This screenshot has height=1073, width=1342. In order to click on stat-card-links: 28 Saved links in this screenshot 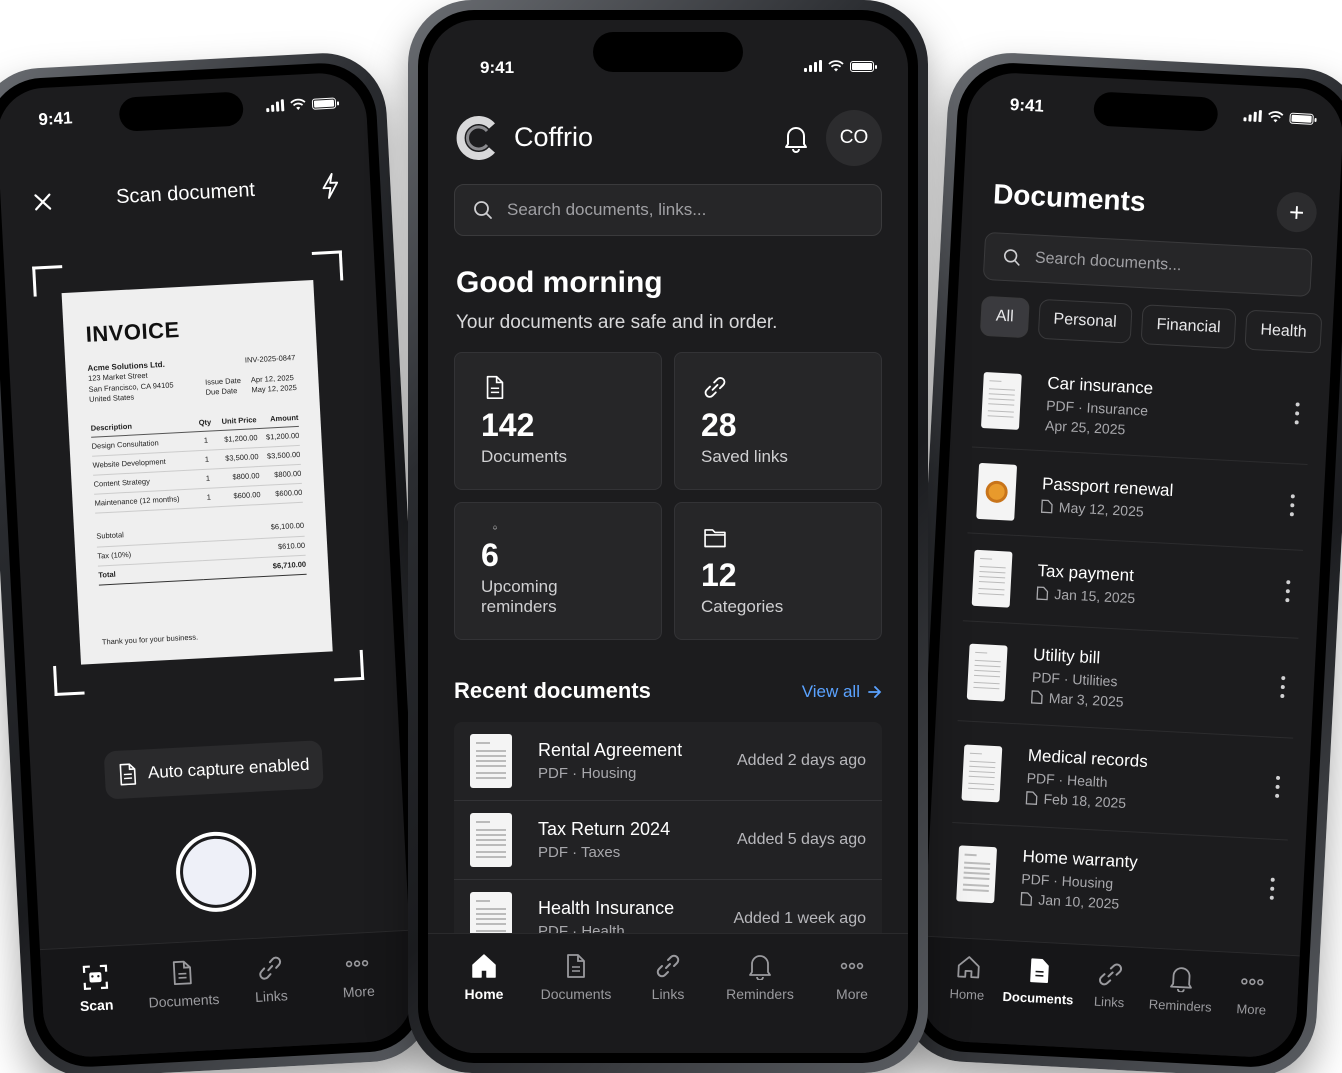, I will do `click(778, 421)`.